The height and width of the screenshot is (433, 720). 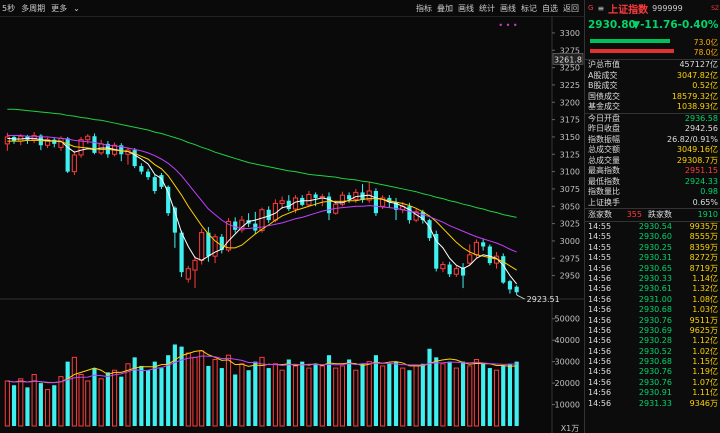 What do you see at coordinates (655, 237) in the screenshot?
I see `tick-price: 2930.60` at bounding box center [655, 237].